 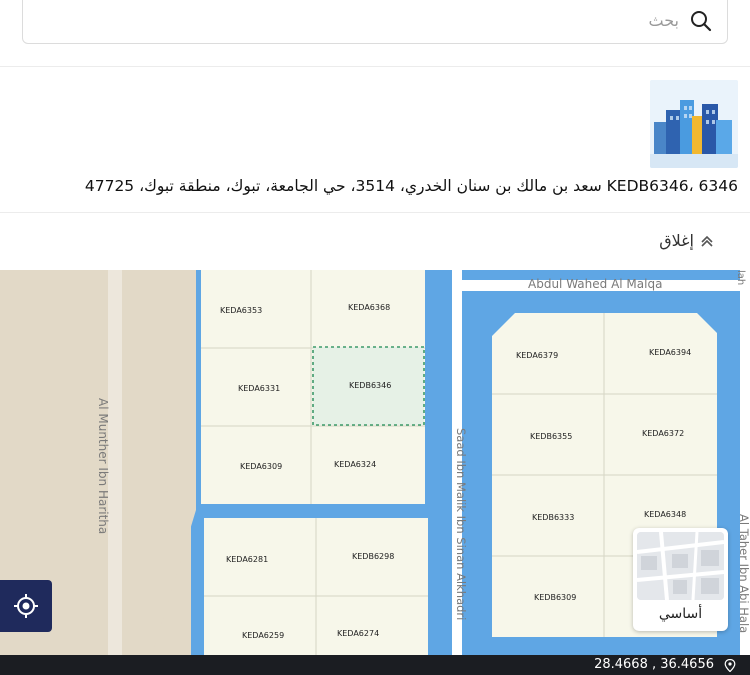 I want to click on search-input, so click(x=379, y=20).